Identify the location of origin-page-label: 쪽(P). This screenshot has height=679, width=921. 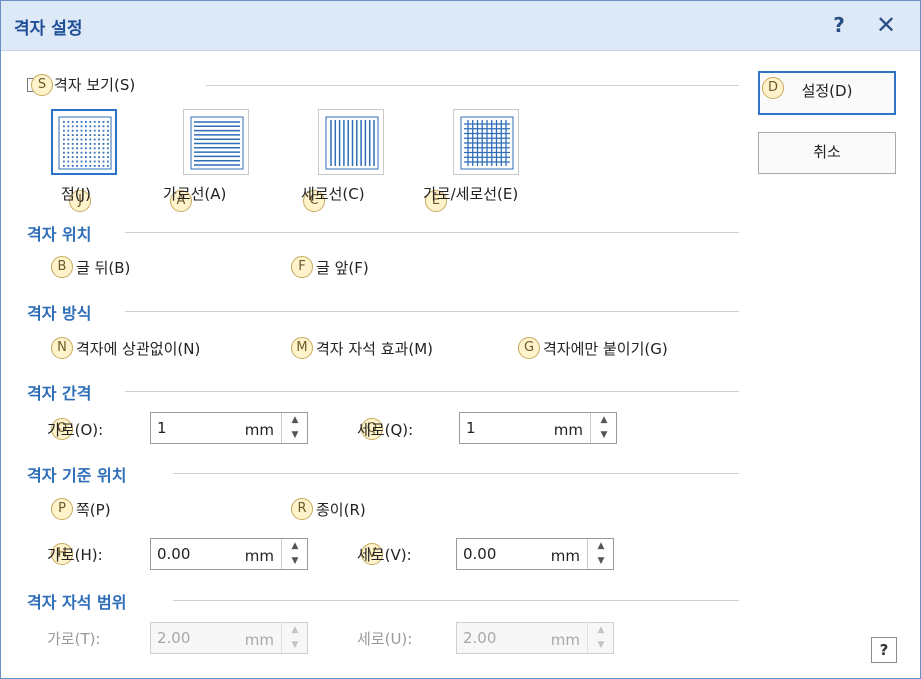
(93, 510).